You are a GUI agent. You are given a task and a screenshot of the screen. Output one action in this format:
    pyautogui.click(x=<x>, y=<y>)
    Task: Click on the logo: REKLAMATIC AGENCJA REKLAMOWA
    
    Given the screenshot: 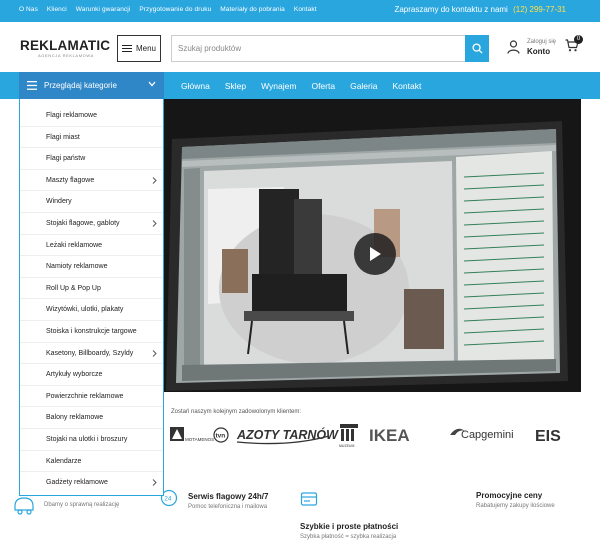 What is the action you would take?
    pyautogui.click(x=65, y=48)
    